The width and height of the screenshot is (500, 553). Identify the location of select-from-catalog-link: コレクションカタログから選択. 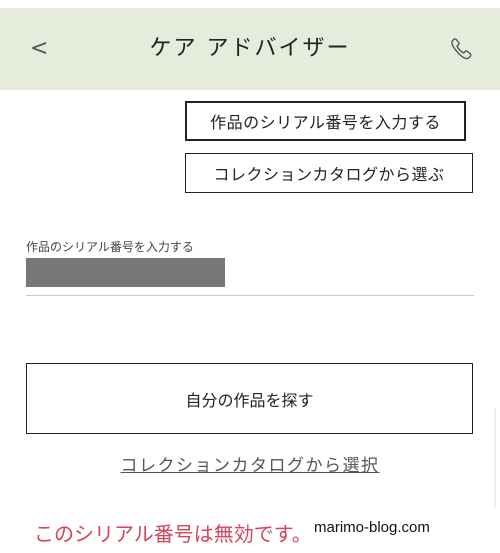
(250, 463).